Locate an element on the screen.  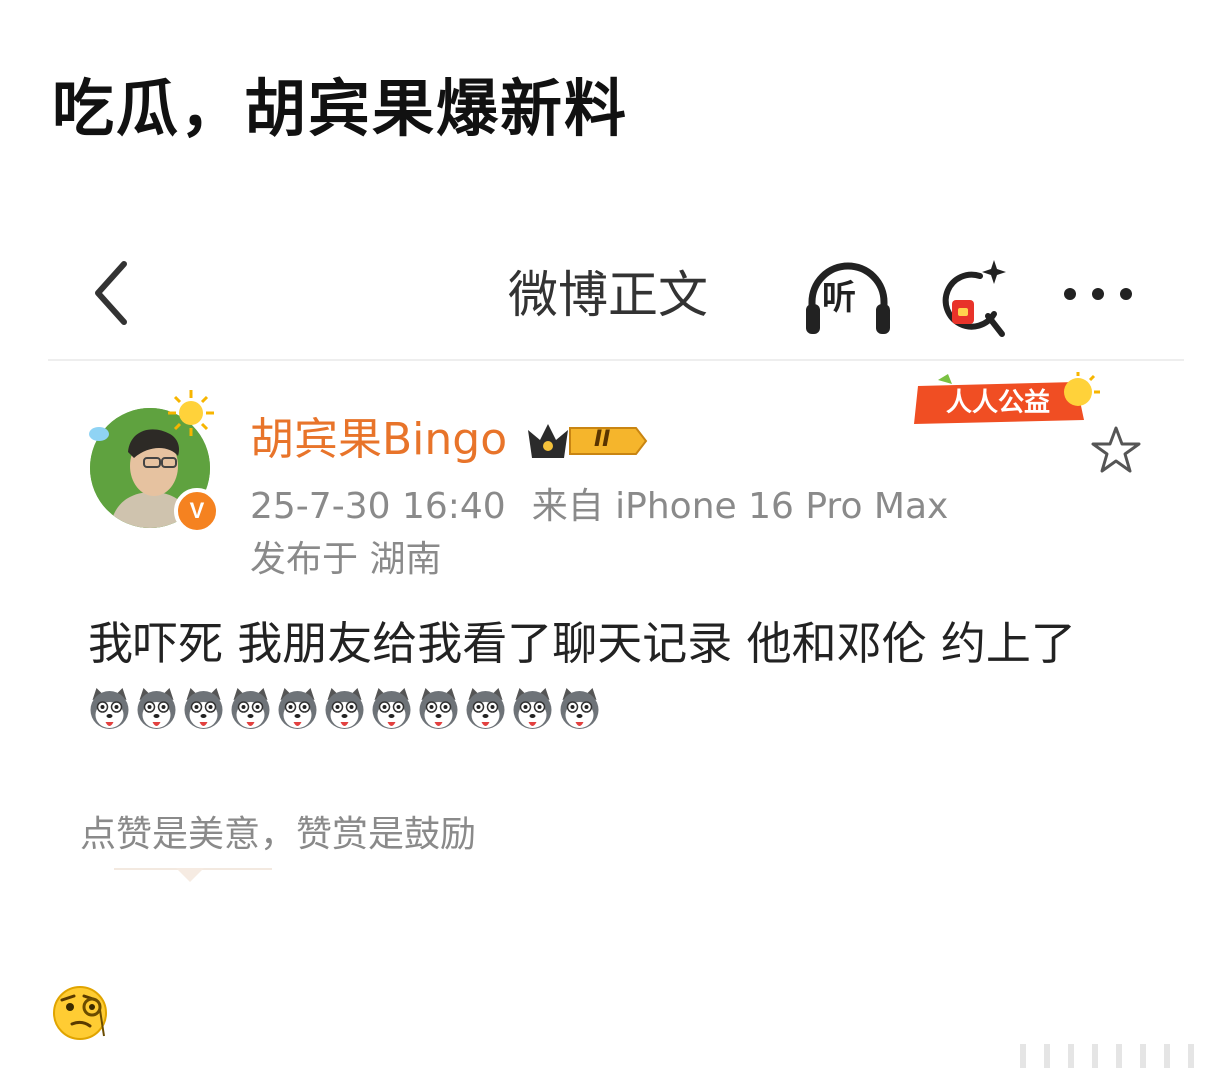
emoji-row is located at coordinates (386, 710).